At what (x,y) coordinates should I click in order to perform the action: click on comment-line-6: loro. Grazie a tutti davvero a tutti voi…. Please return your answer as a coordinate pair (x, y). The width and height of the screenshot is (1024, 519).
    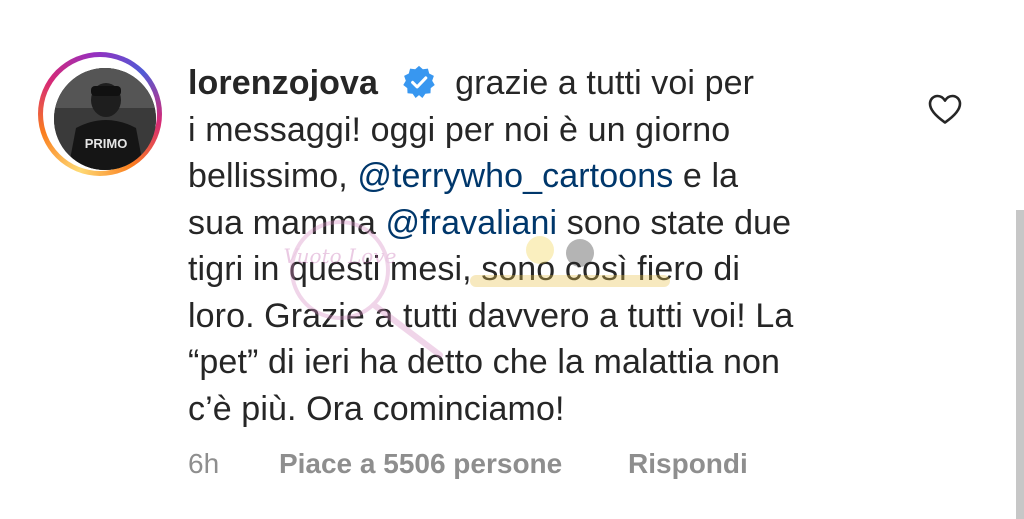
    Looking at the image, I should click on (548, 316).